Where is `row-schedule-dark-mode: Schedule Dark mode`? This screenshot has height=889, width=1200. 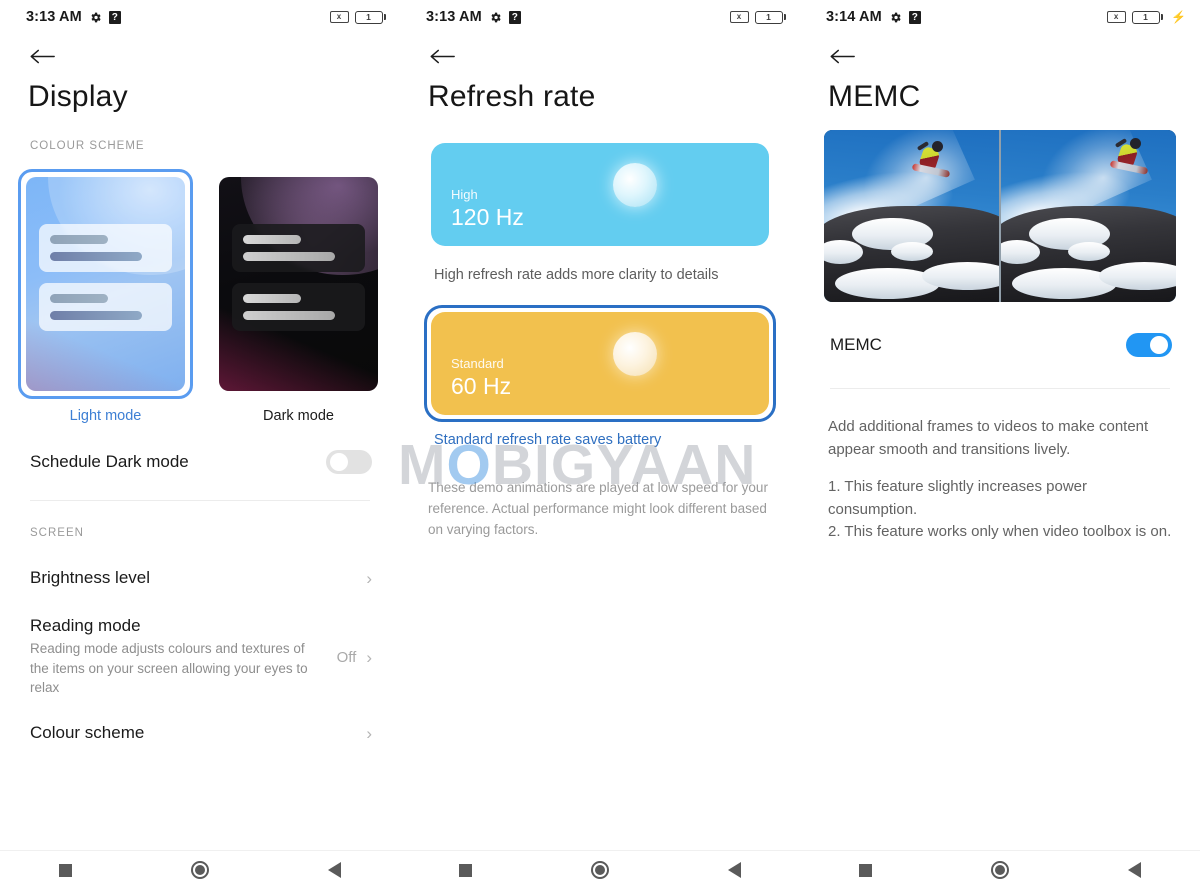
row-schedule-dark-mode: Schedule Dark mode is located at coordinates (200, 462).